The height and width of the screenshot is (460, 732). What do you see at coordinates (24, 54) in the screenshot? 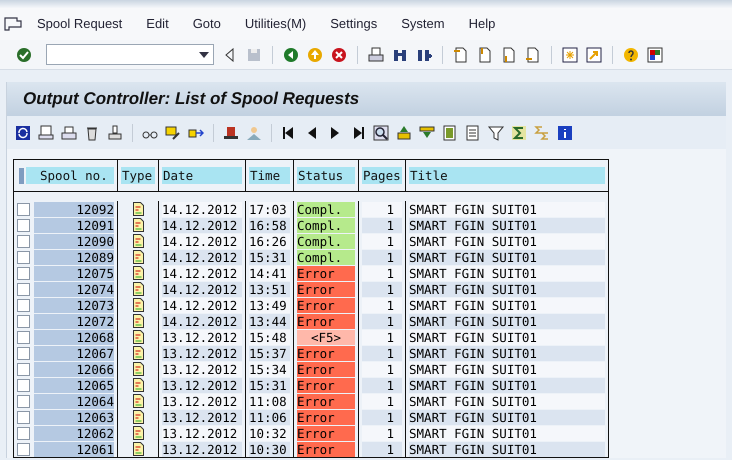
I see `checkmark-icon` at bounding box center [24, 54].